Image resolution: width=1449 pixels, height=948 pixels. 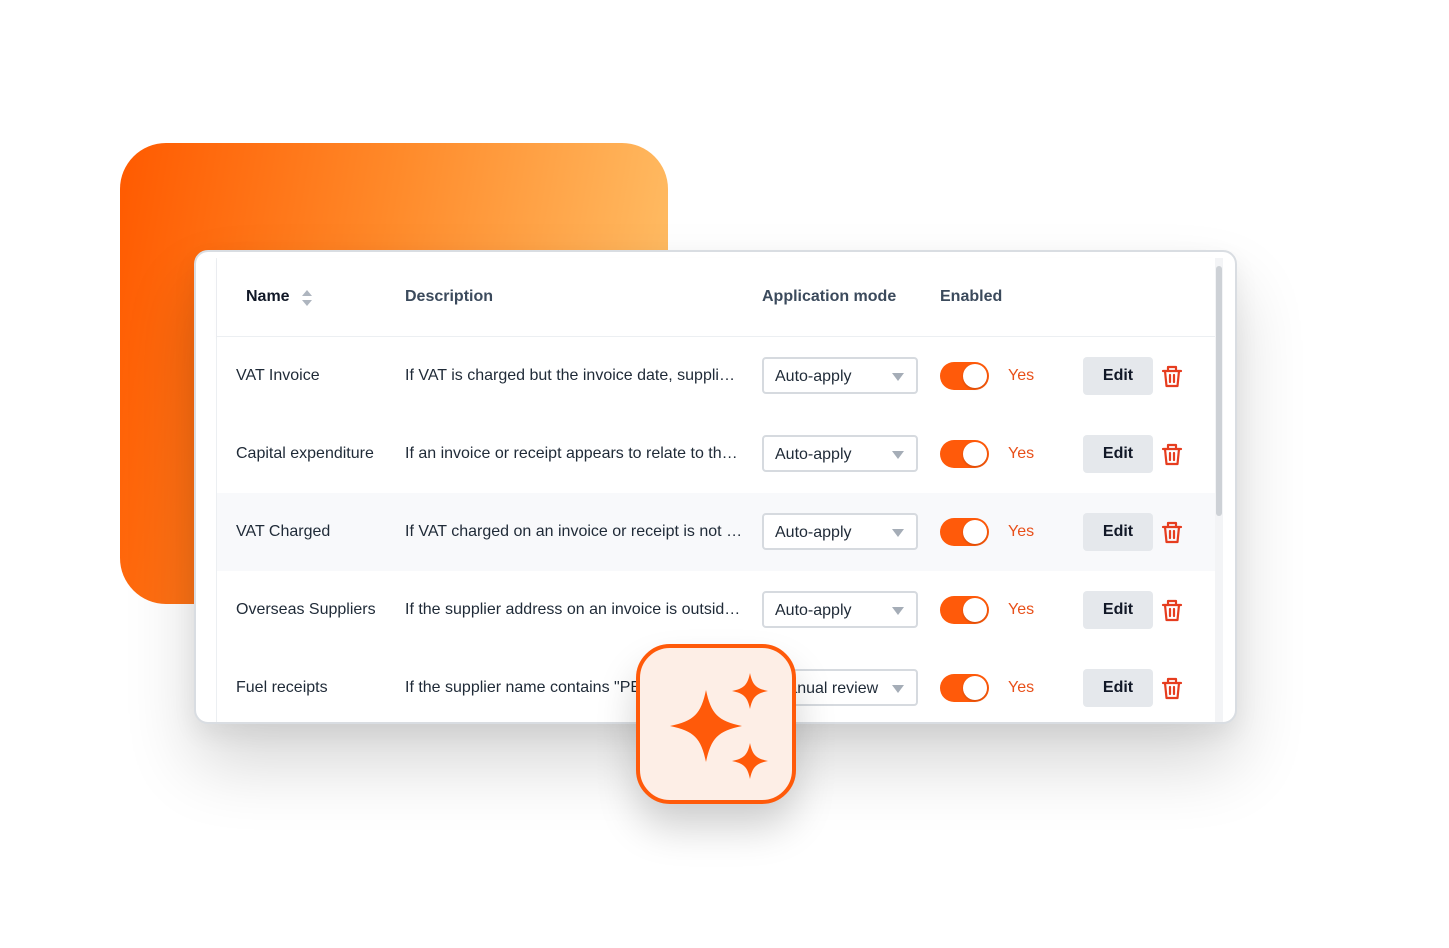 I want to click on column-header-application-mode: Application mode, so click(x=829, y=296).